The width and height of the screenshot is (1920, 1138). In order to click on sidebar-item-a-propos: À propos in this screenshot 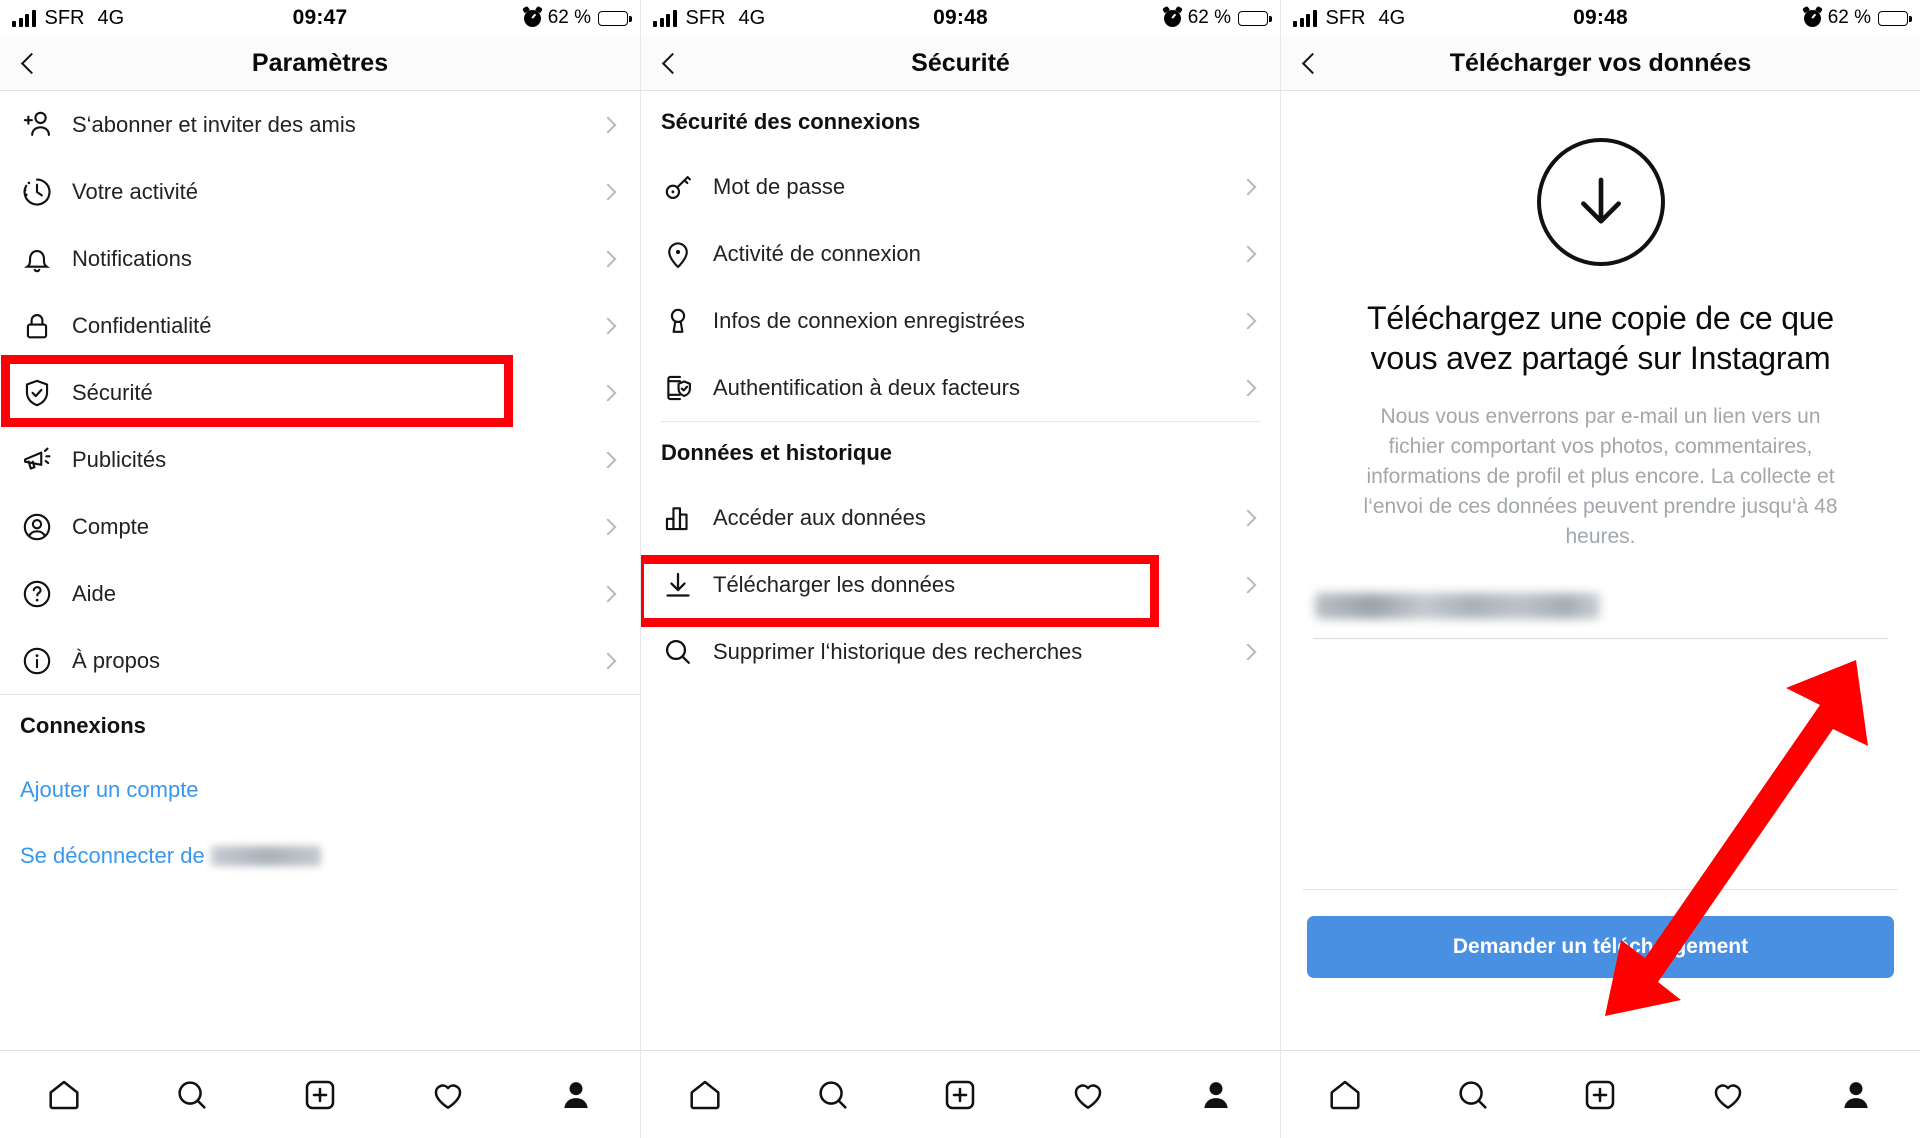, I will do `click(320, 660)`.